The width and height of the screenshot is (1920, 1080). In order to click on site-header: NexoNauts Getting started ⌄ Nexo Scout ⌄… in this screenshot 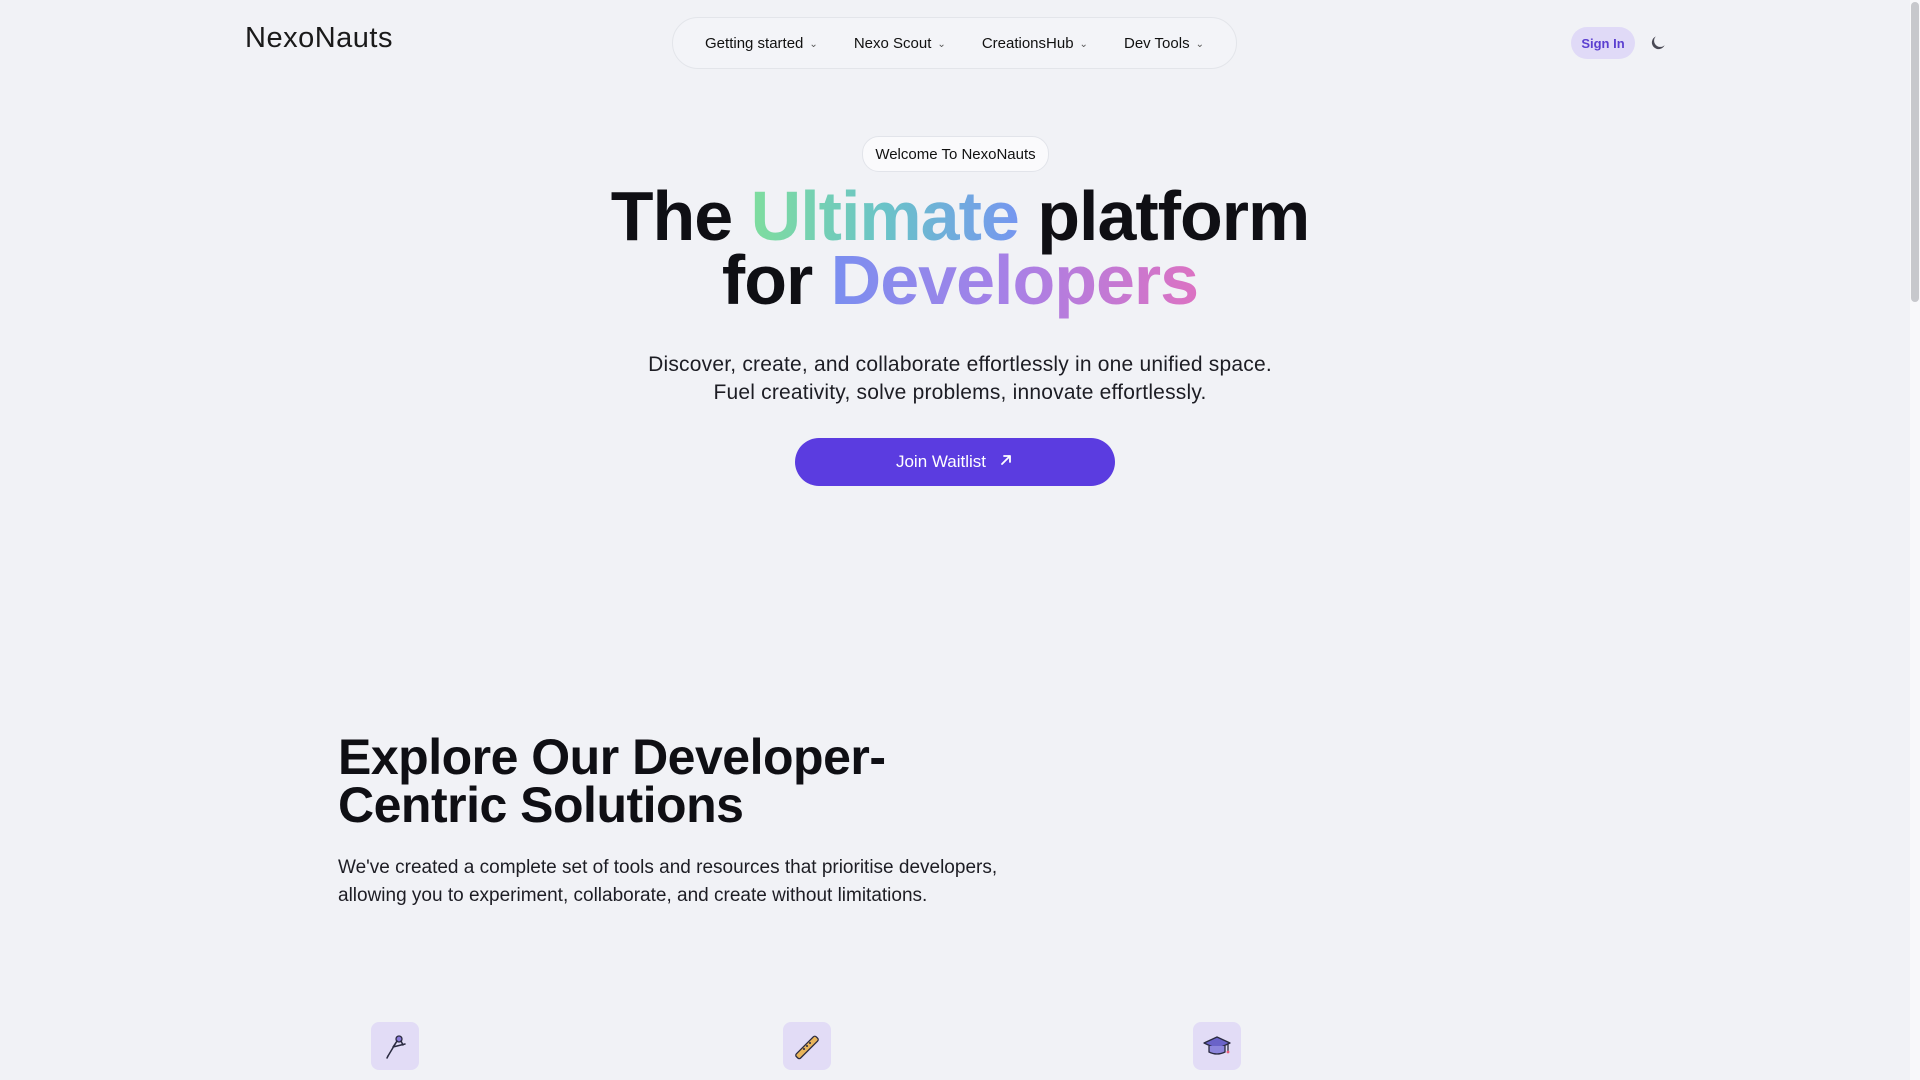, I will do `click(955, 43)`.